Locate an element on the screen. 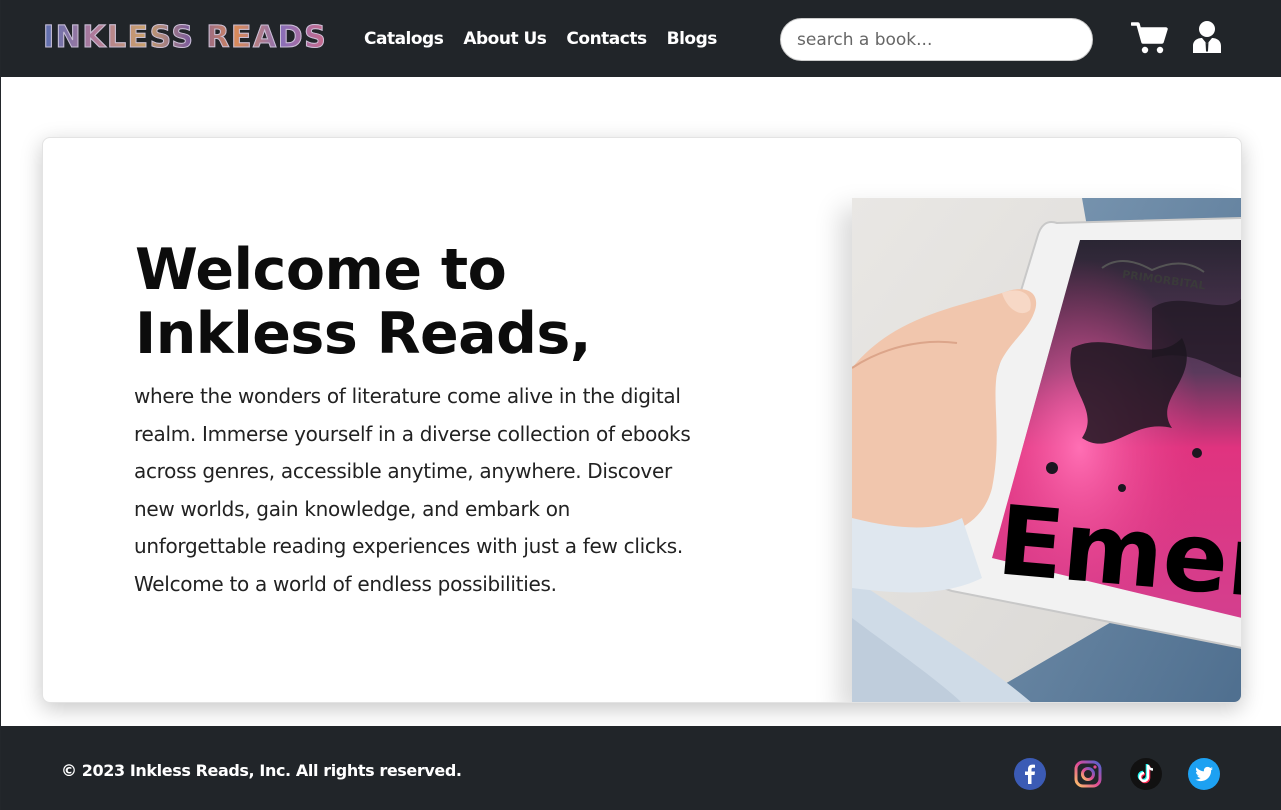  nav-link-blogs: Blogs is located at coordinates (692, 39).